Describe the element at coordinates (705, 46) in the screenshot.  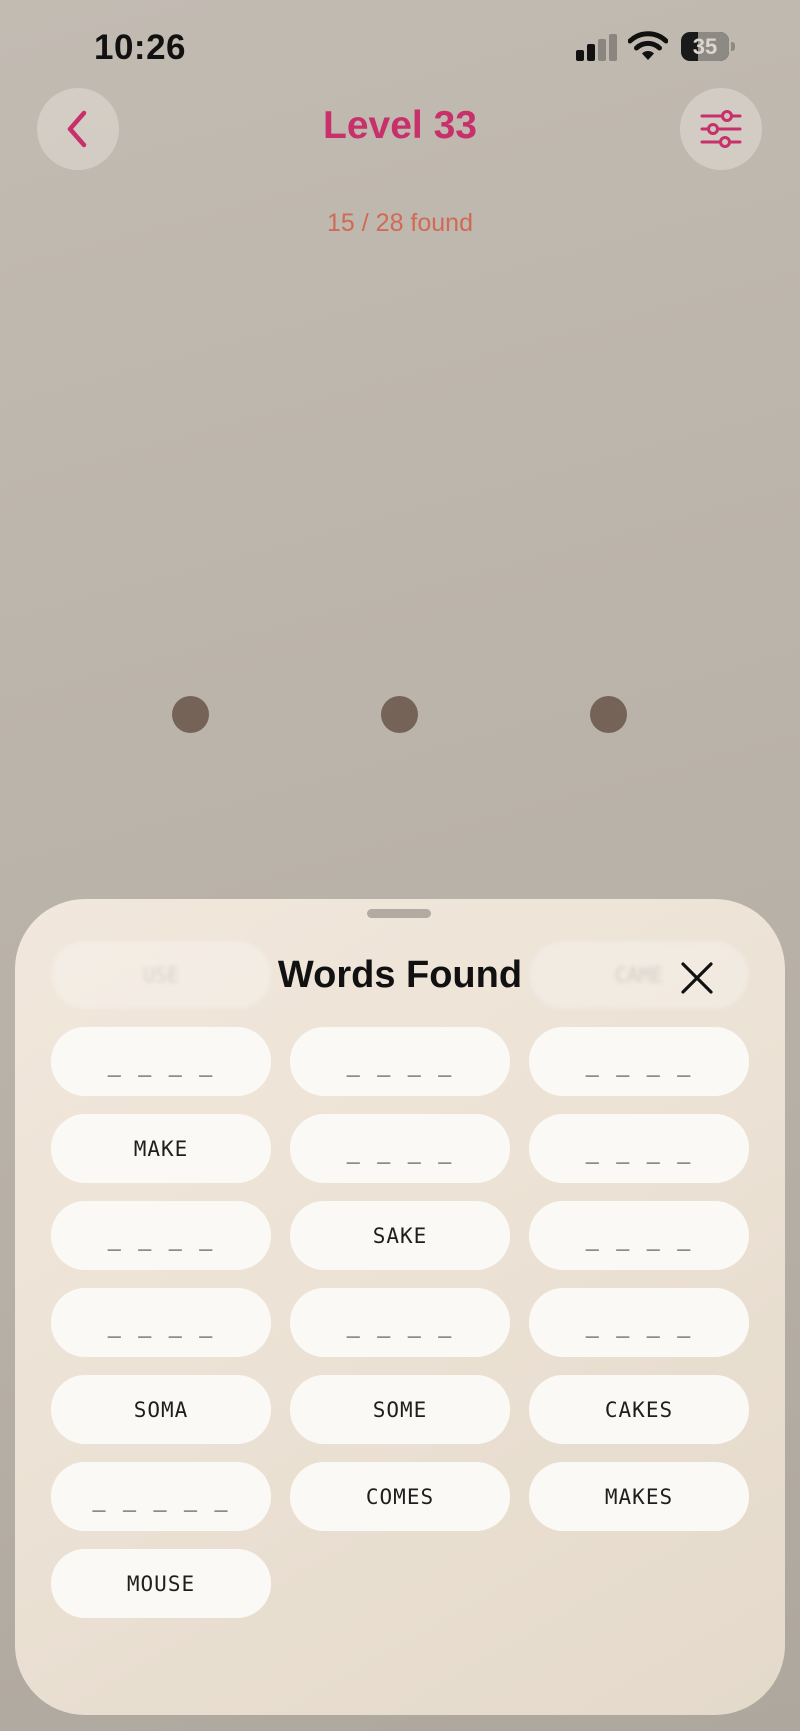
I see `battery-level: 35` at that location.